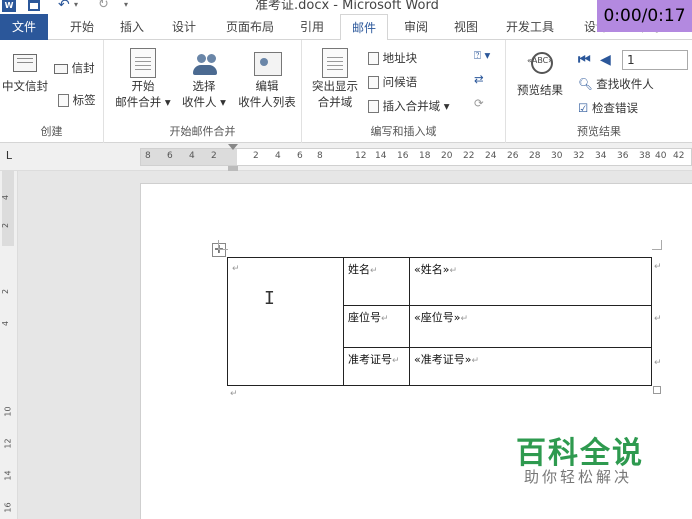 The width and height of the screenshot is (692, 519). Describe the element at coordinates (530, 366) in the screenshot. I see `field-cell: «准考证号»↵` at that location.